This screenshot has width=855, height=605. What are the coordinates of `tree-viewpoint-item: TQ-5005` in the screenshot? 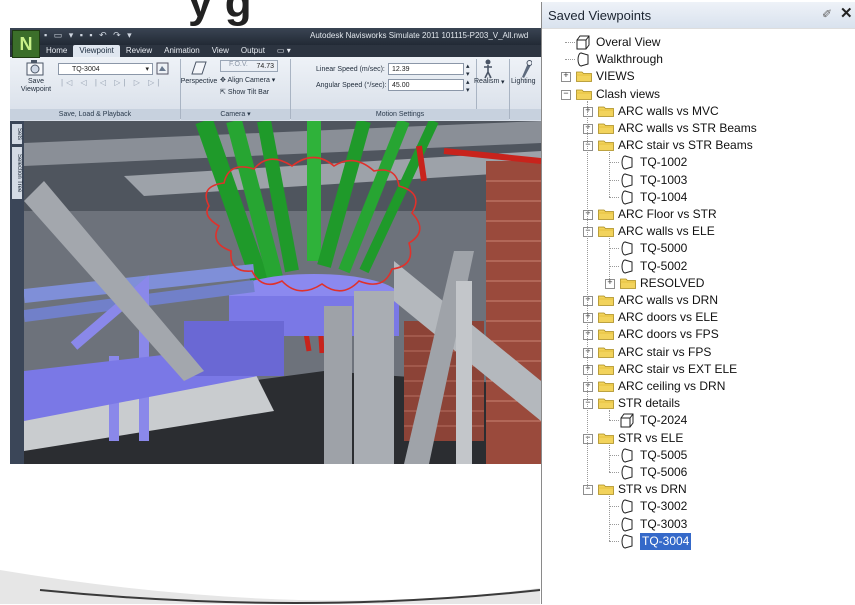 It's located at (698, 455).